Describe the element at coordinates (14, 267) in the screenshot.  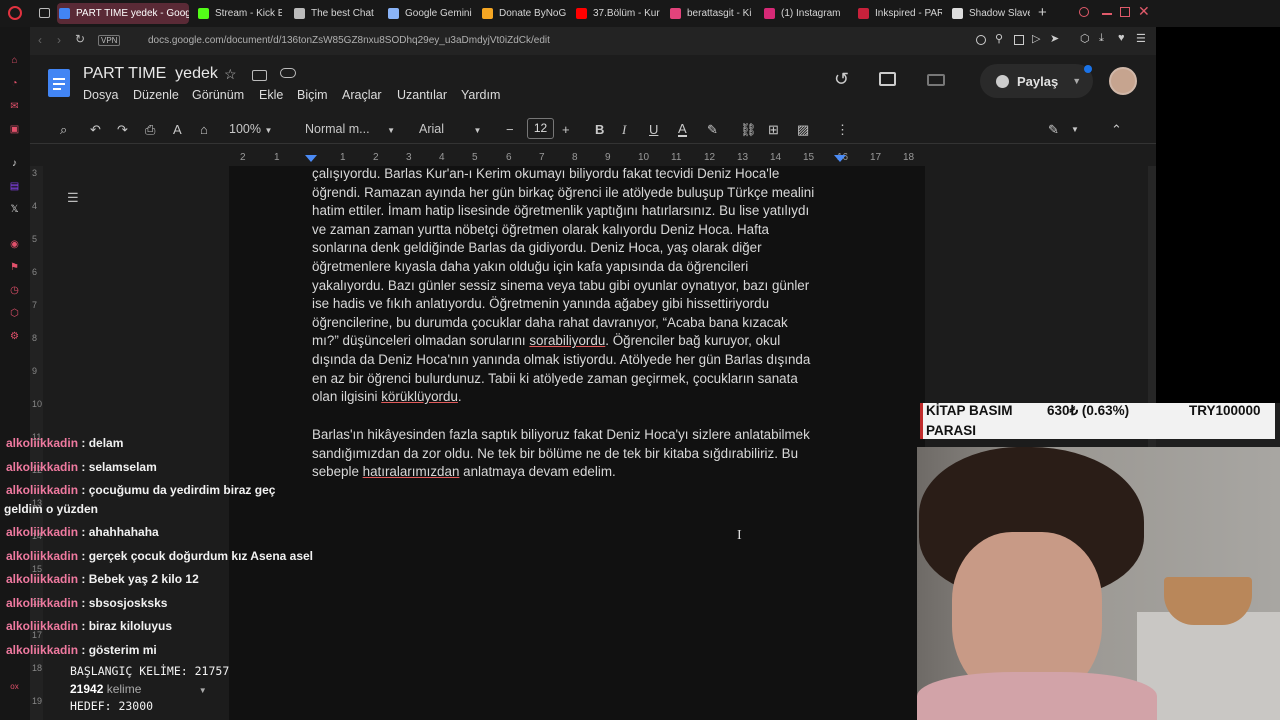
I see `pinboard-icon: ⚑` at that location.